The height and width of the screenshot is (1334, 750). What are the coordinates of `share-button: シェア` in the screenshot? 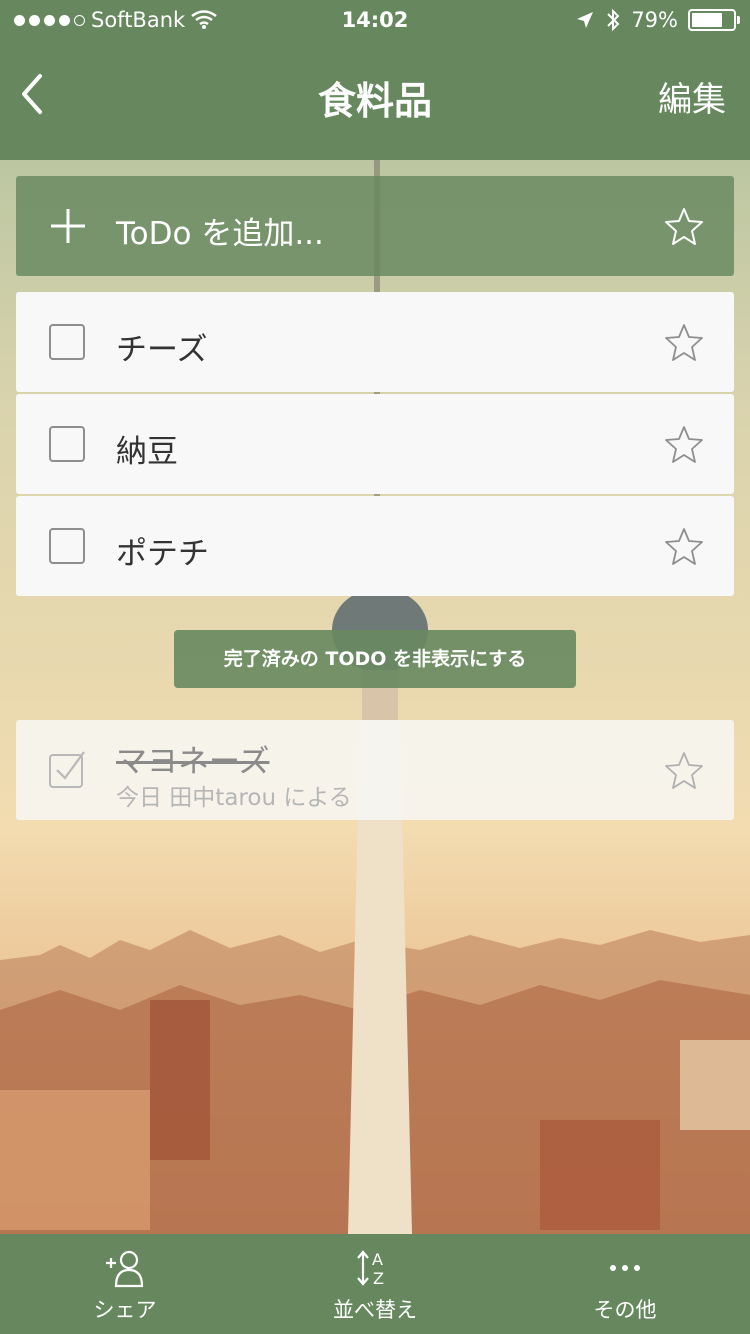 It's located at (125, 1284).